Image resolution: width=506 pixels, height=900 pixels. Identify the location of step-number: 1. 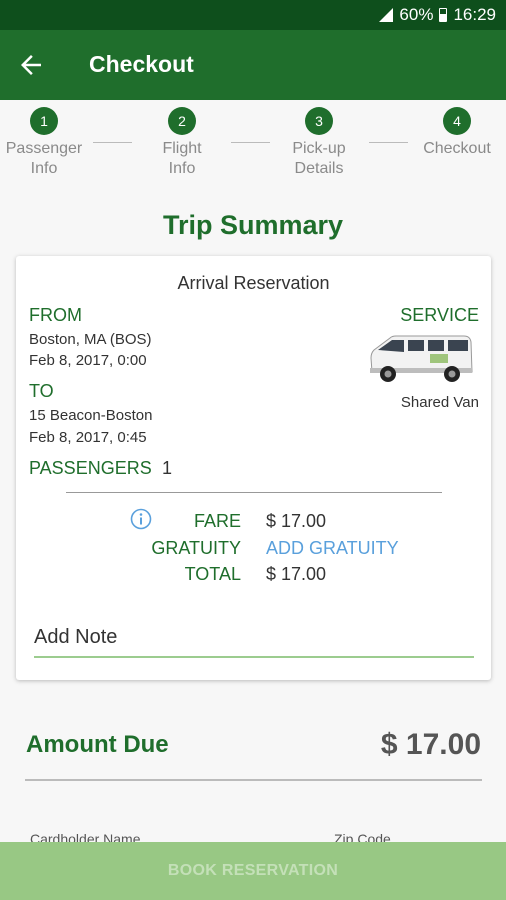
(44, 121).